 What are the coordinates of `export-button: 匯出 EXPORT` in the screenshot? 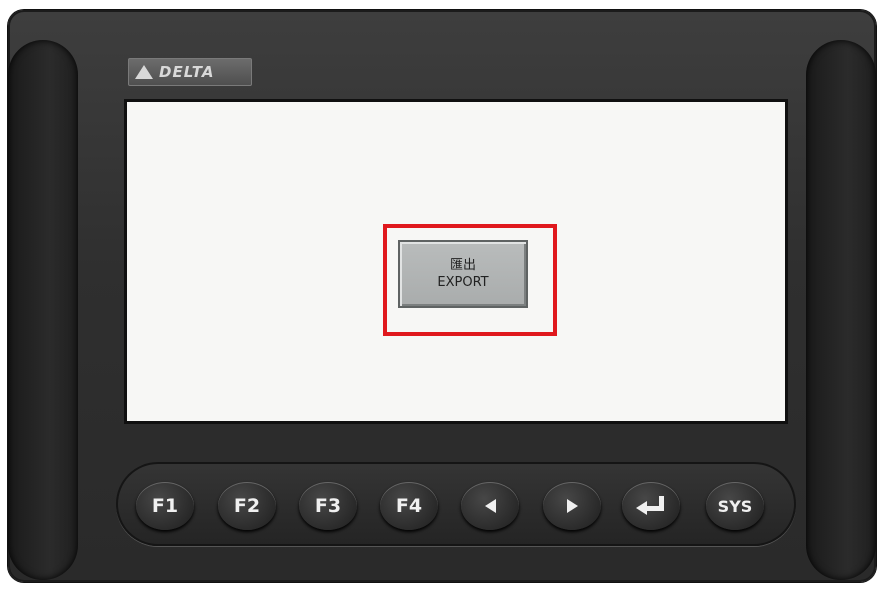 It's located at (463, 274).